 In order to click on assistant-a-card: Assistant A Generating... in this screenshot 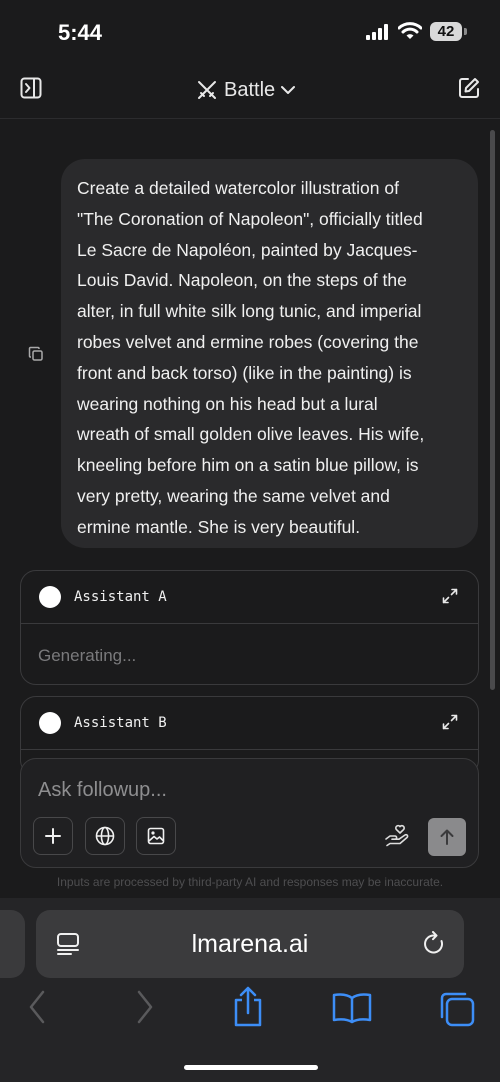, I will do `click(249, 627)`.